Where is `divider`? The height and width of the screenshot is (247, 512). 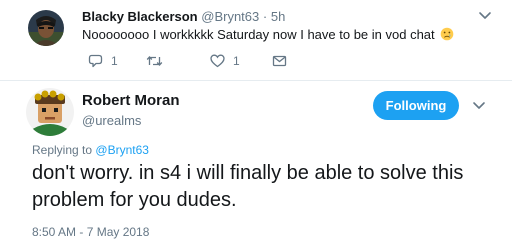 divider is located at coordinates (256, 80).